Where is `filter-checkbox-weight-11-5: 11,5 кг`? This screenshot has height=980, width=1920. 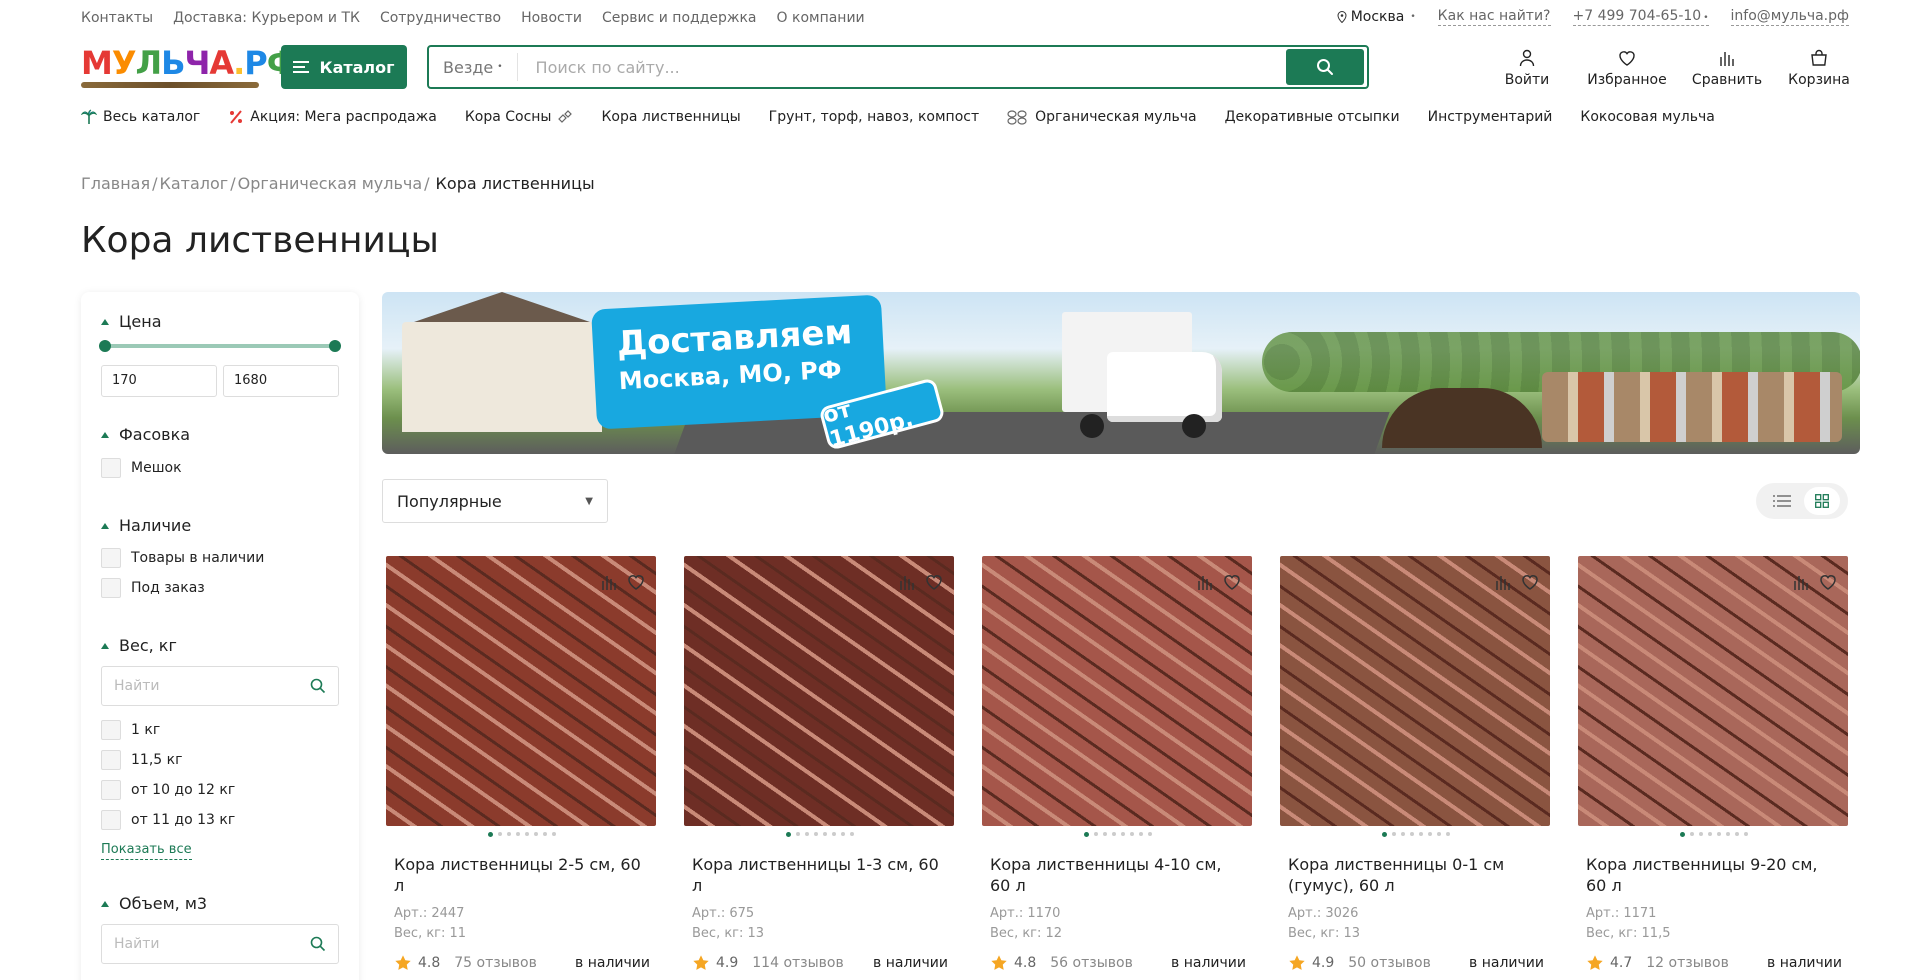 filter-checkbox-weight-11-5: 11,5 кг is located at coordinates (141, 760).